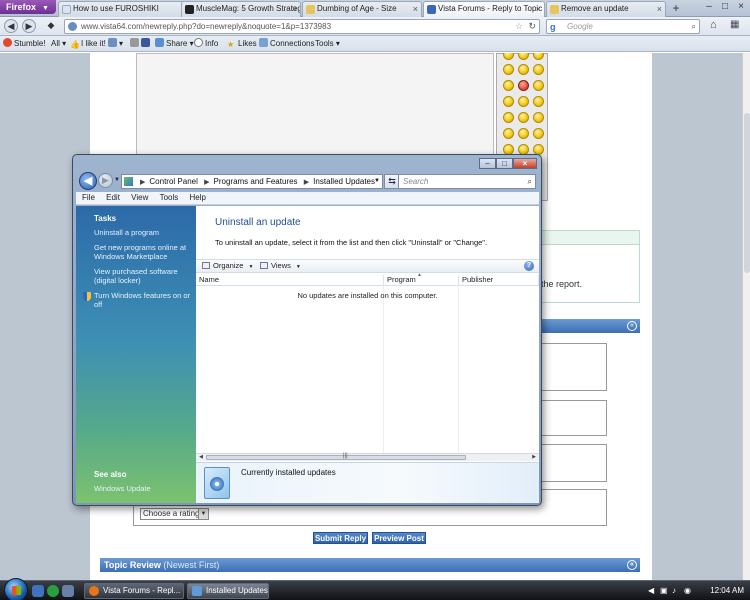  What do you see at coordinates (143, 300) in the screenshot?
I see `task-windows-features: Turn Windows features on or off` at bounding box center [143, 300].